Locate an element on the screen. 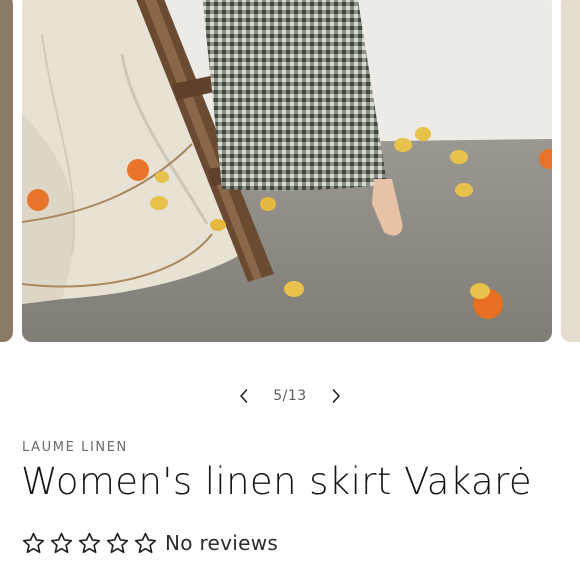 This screenshot has height=580, width=580. rating-stars is located at coordinates (89, 543).